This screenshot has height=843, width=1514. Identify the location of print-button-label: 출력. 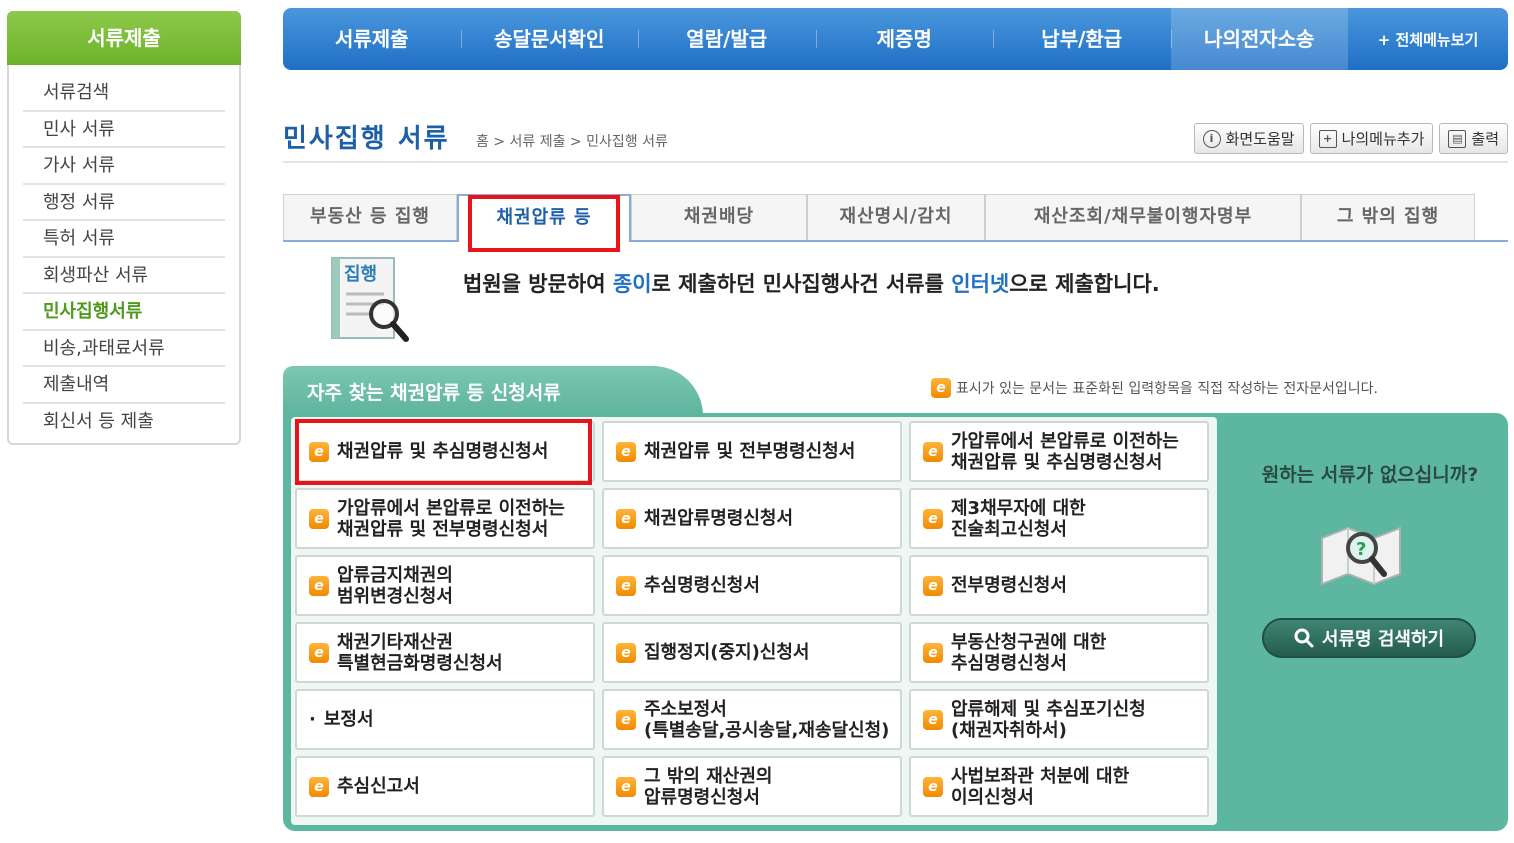
(1485, 139).